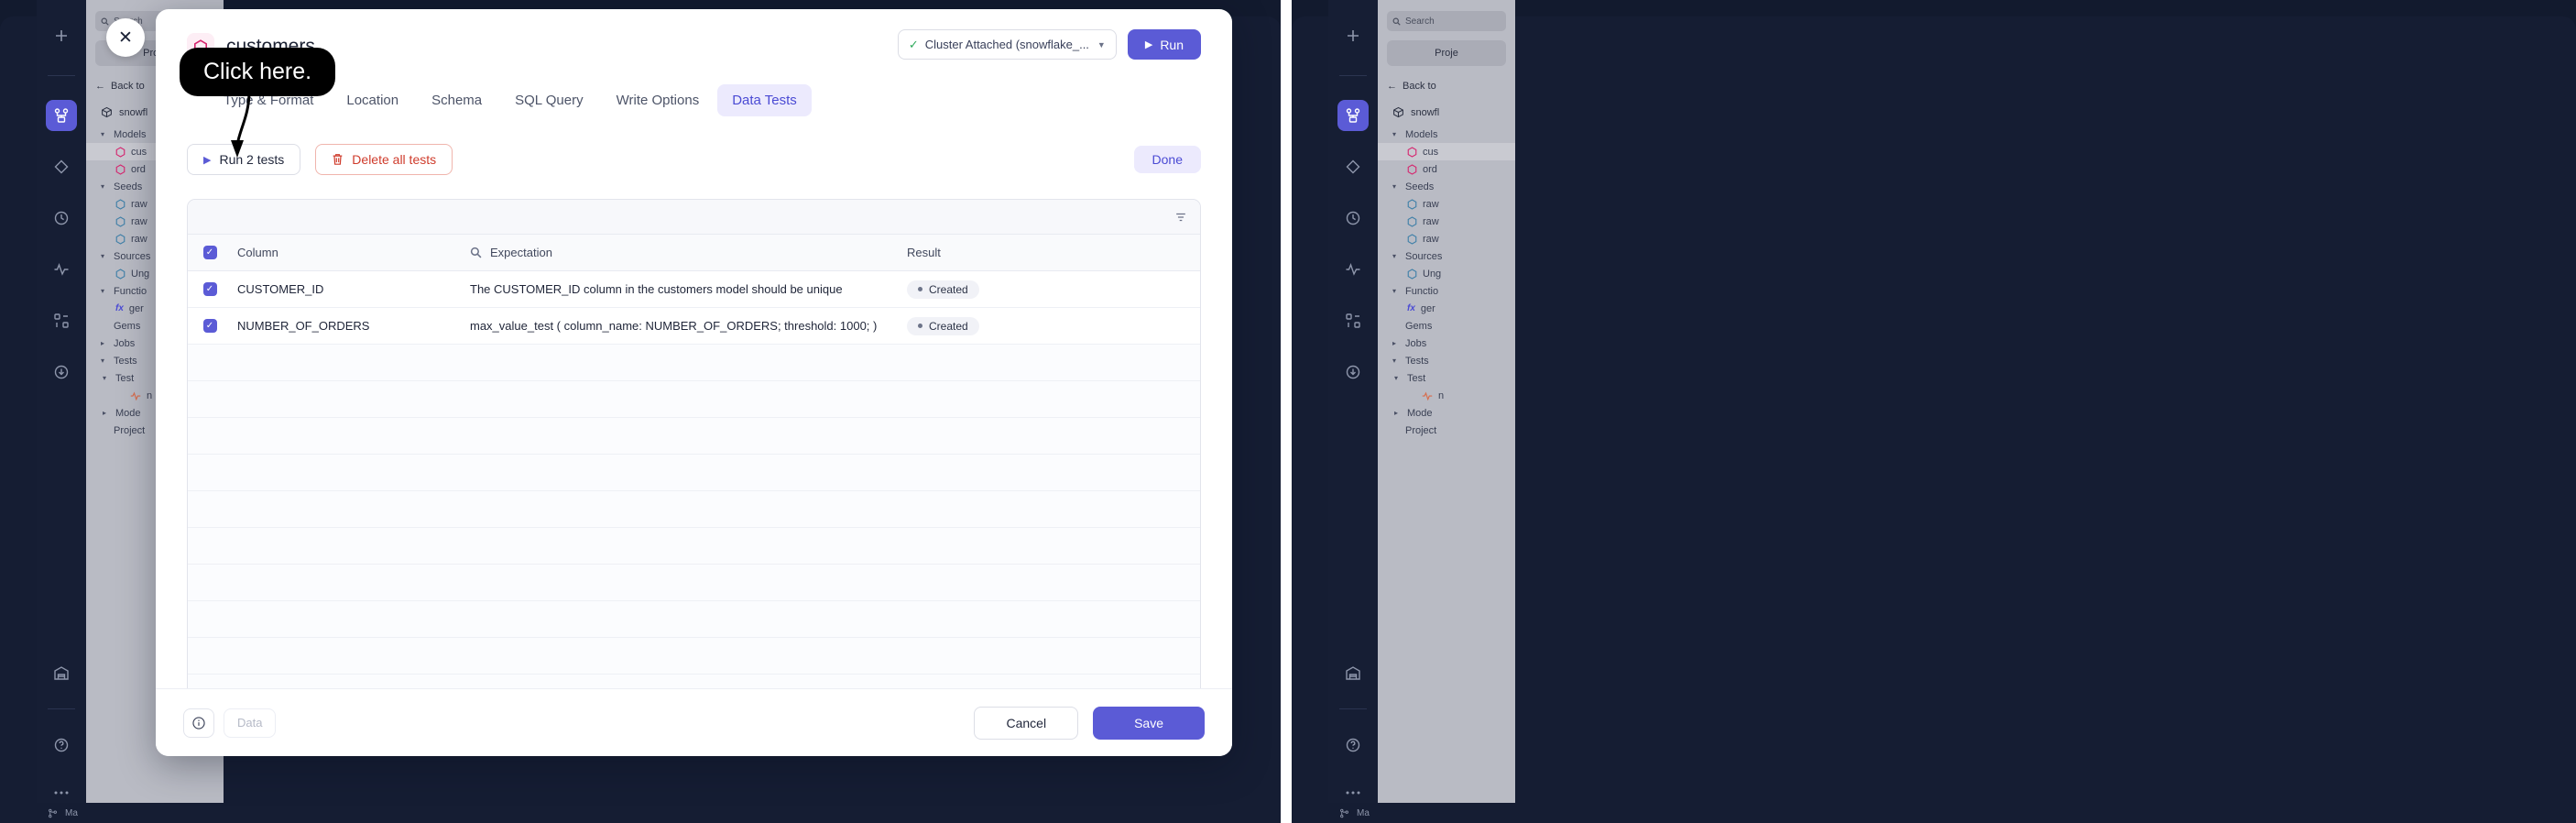 The image size is (2576, 823). Describe the element at coordinates (1167, 159) in the screenshot. I see `done-button: Done` at that location.